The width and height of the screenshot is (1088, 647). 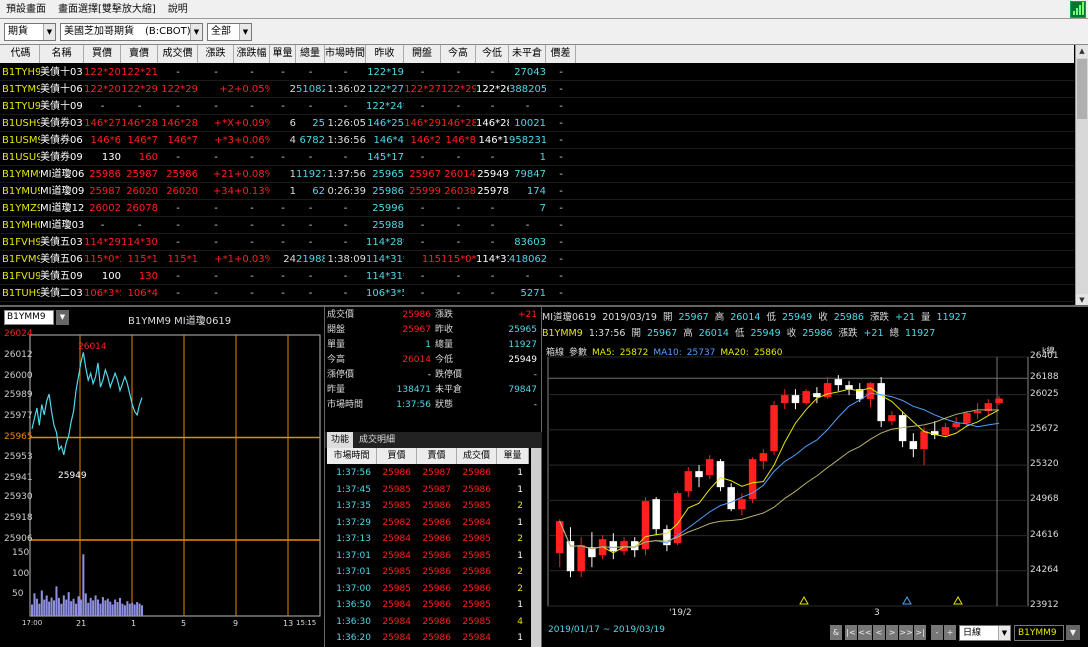 I want to click on quote-scrollbar: ▲ ▼, so click(x=1081, y=176).